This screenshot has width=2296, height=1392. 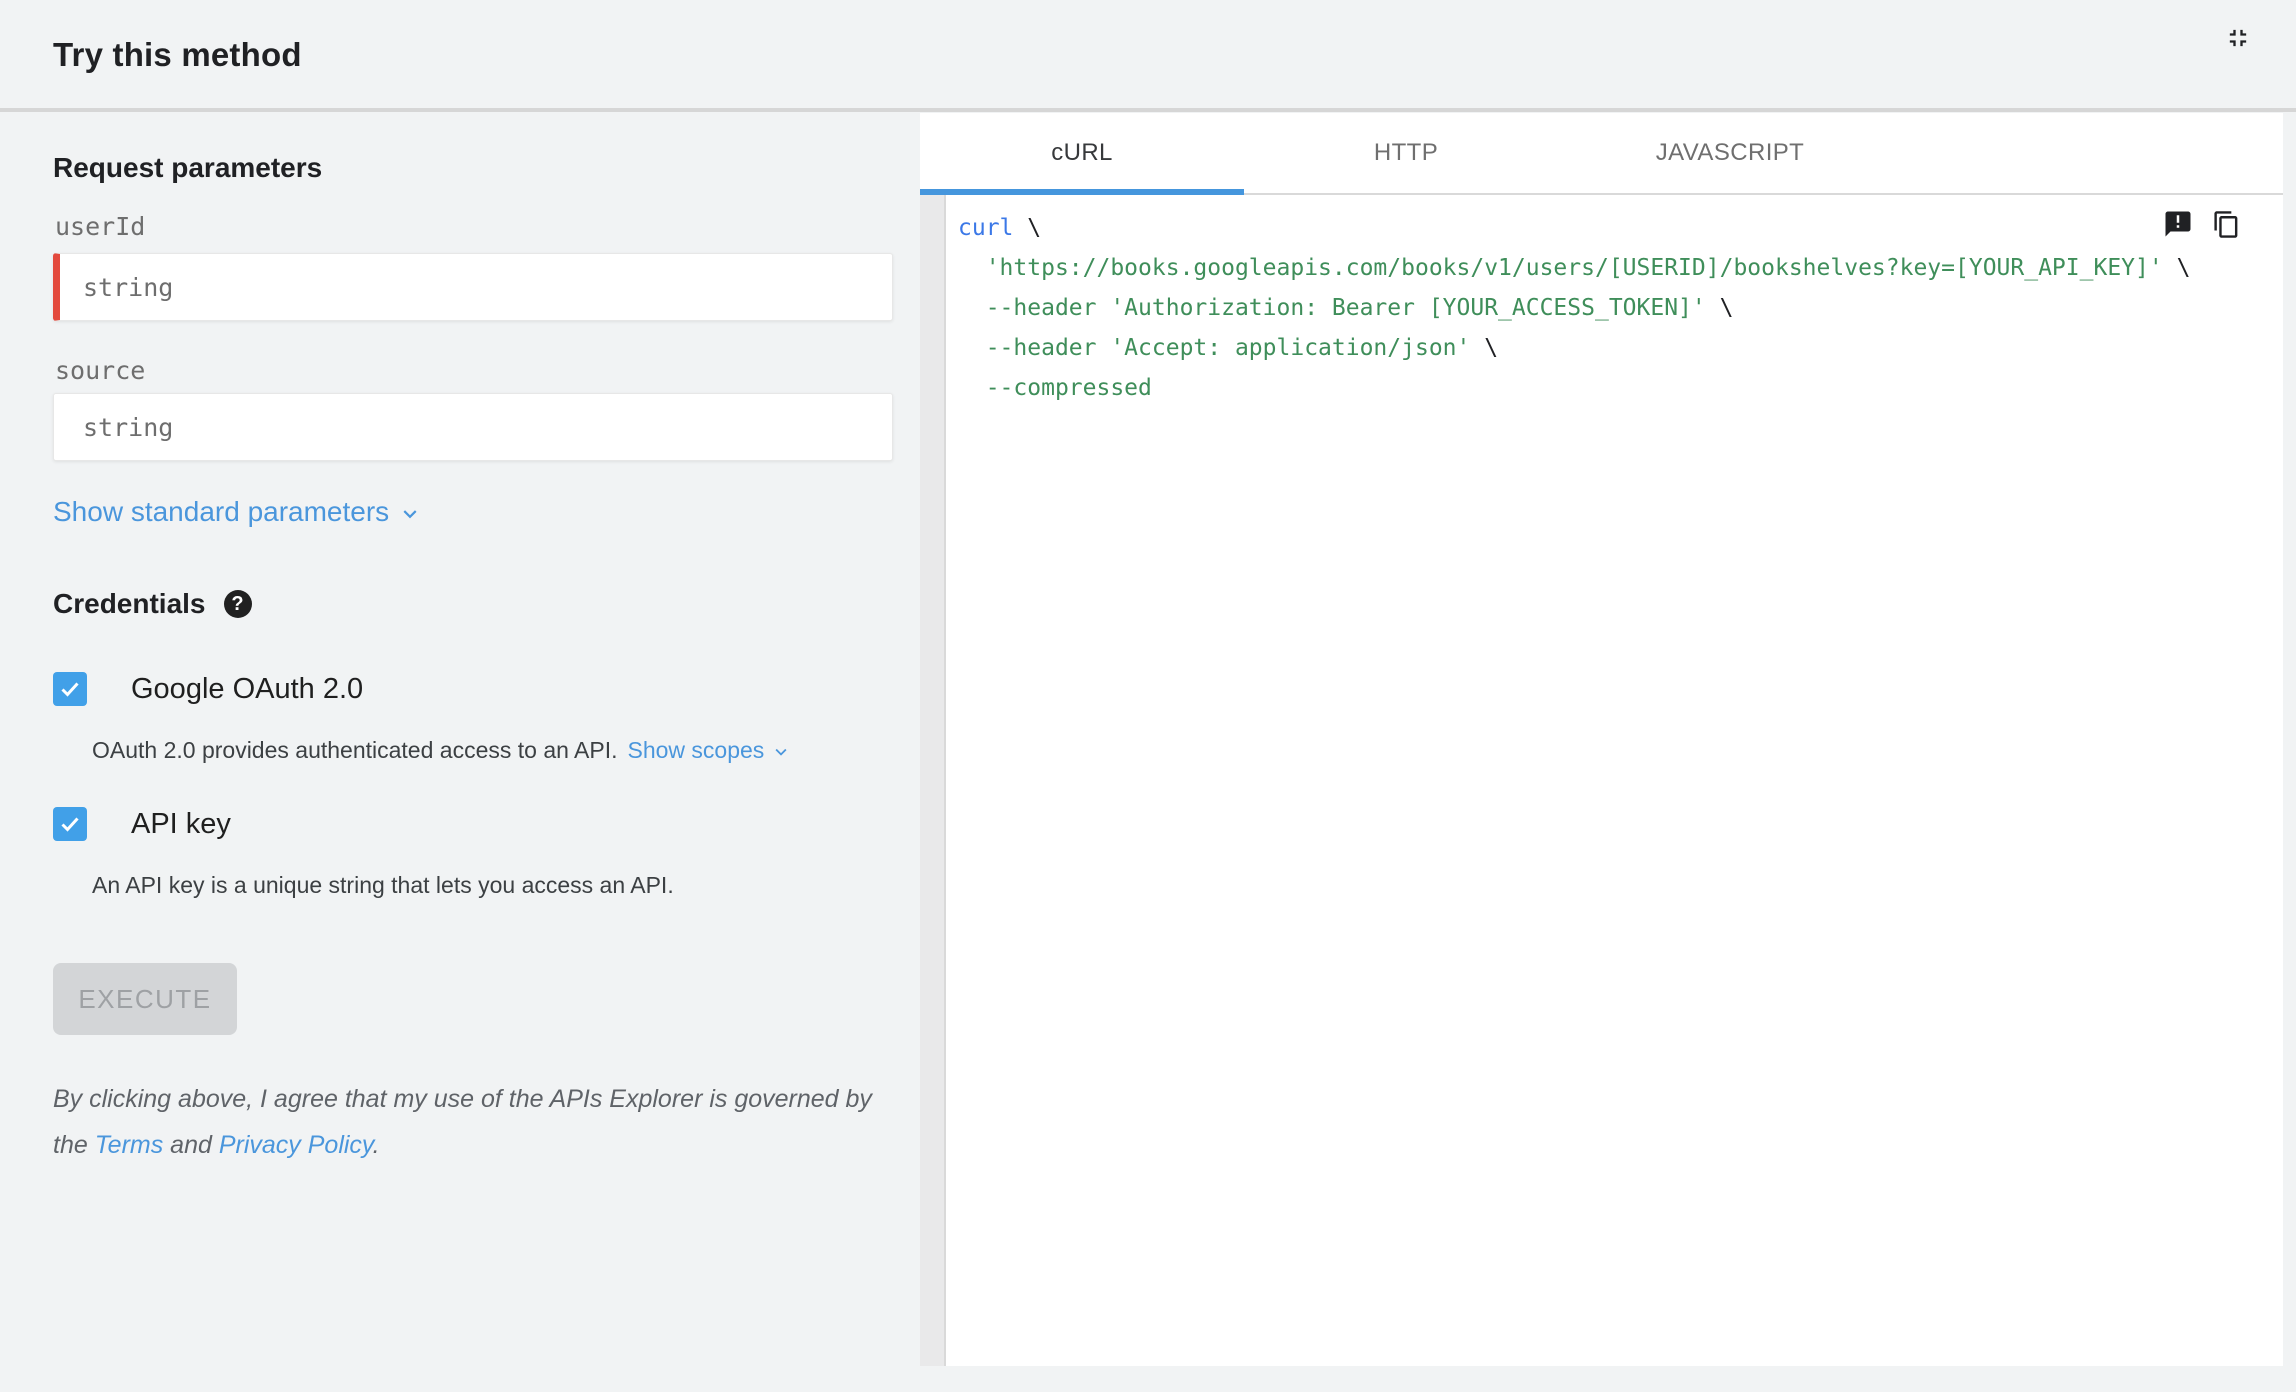 I want to click on feedback-icon, so click(x=2178, y=224).